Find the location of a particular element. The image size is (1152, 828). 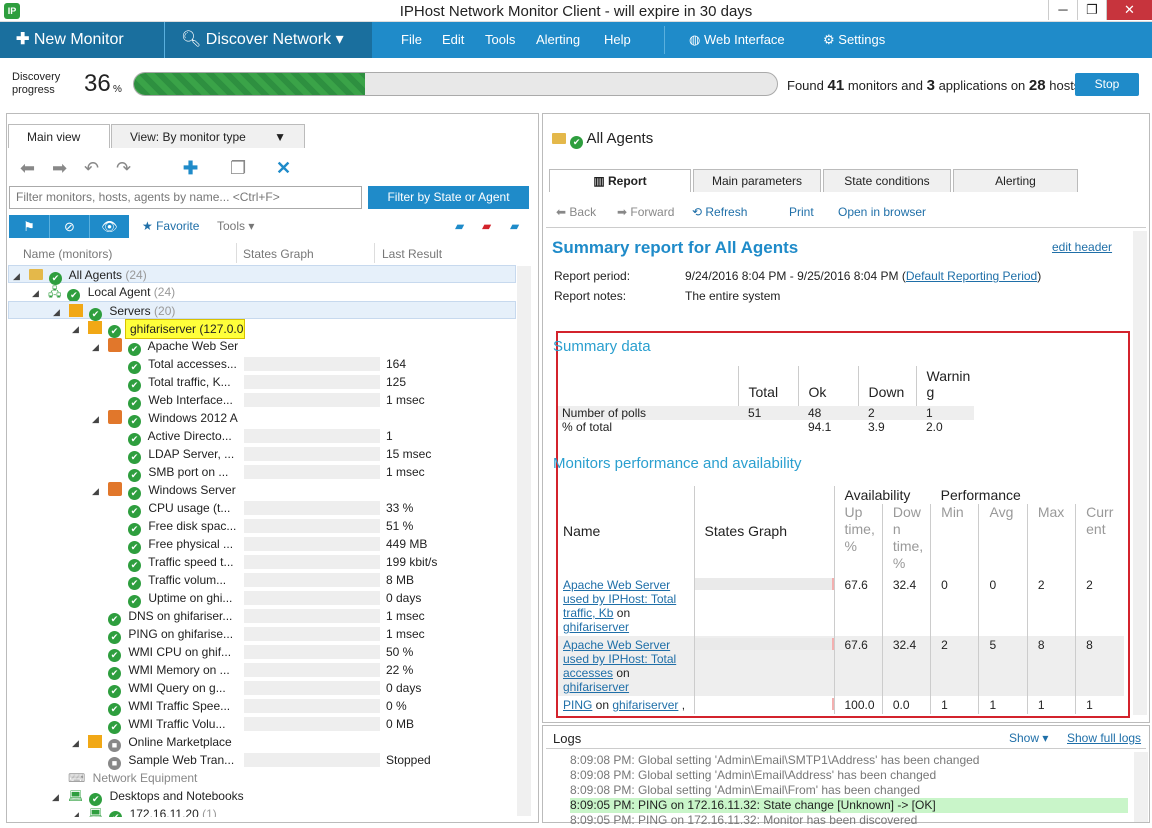

redo-icon: ↷ is located at coordinates (123, 168).